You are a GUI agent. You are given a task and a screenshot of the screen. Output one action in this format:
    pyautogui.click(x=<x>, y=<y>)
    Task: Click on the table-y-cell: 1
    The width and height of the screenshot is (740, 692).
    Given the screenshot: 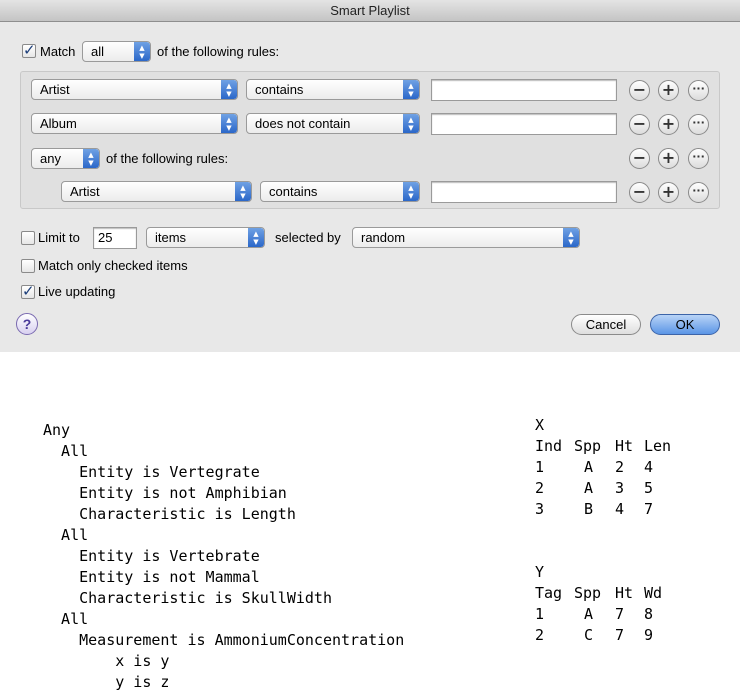 What is the action you would take?
    pyautogui.click(x=540, y=614)
    